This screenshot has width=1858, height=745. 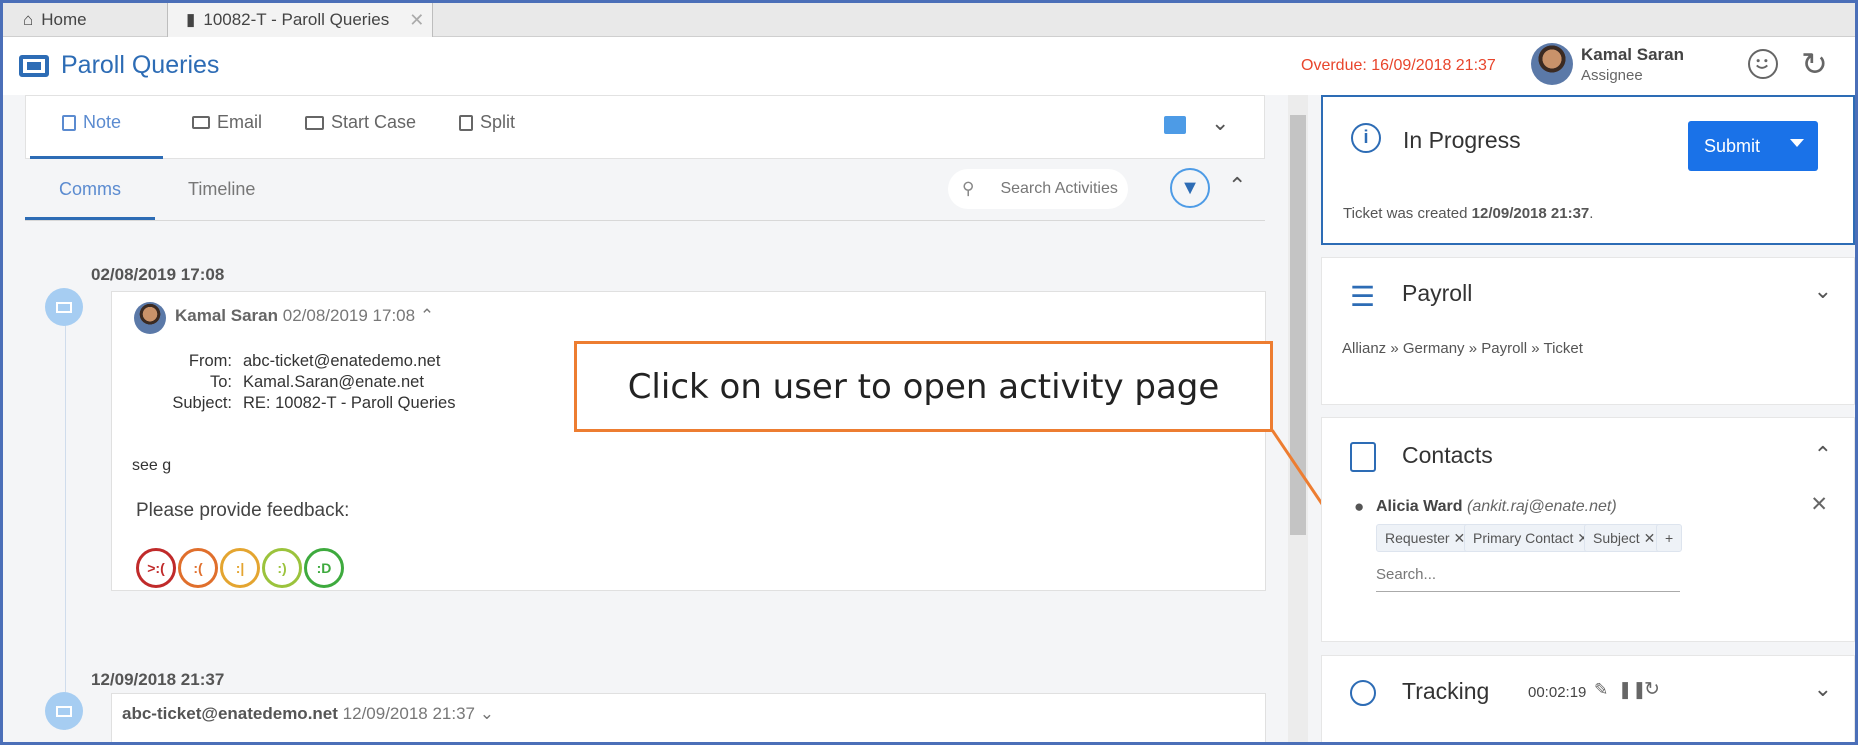 What do you see at coordinates (140, 65) in the screenshot?
I see `page-title: Paroll Queries` at bounding box center [140, 65].